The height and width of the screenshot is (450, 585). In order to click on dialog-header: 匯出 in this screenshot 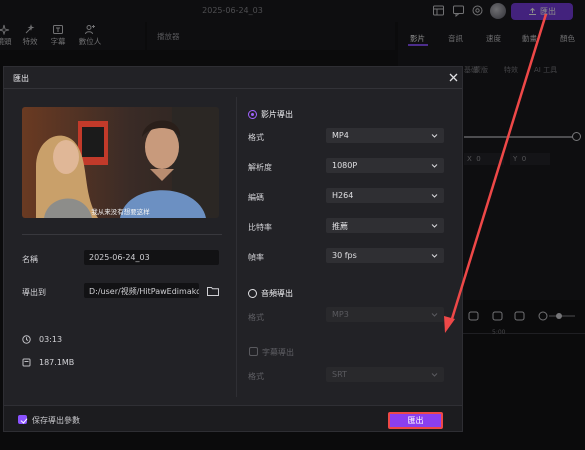, I will do `click(233, 78)`.